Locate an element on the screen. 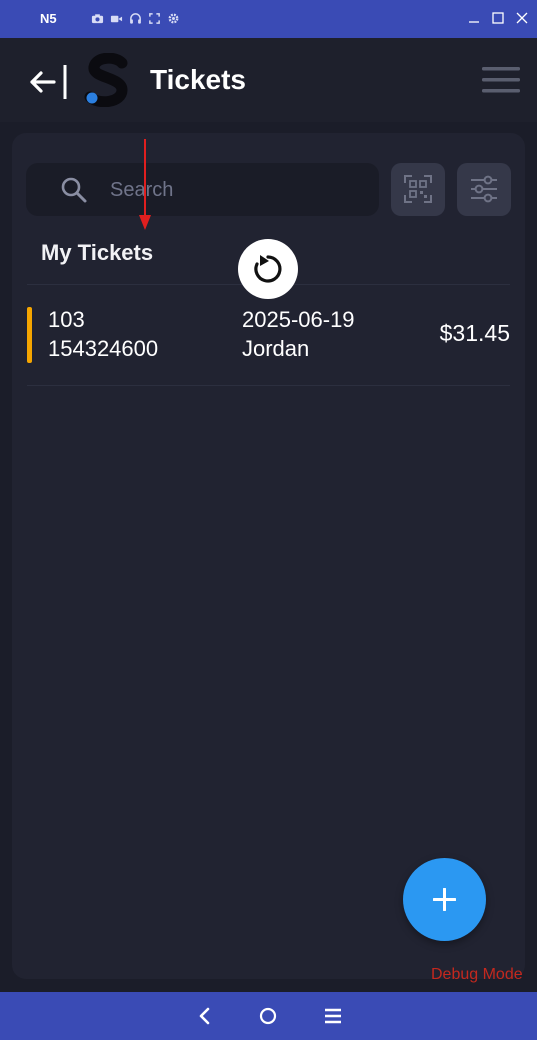  sliders-filter-icon is located at coordinates (484, 189).